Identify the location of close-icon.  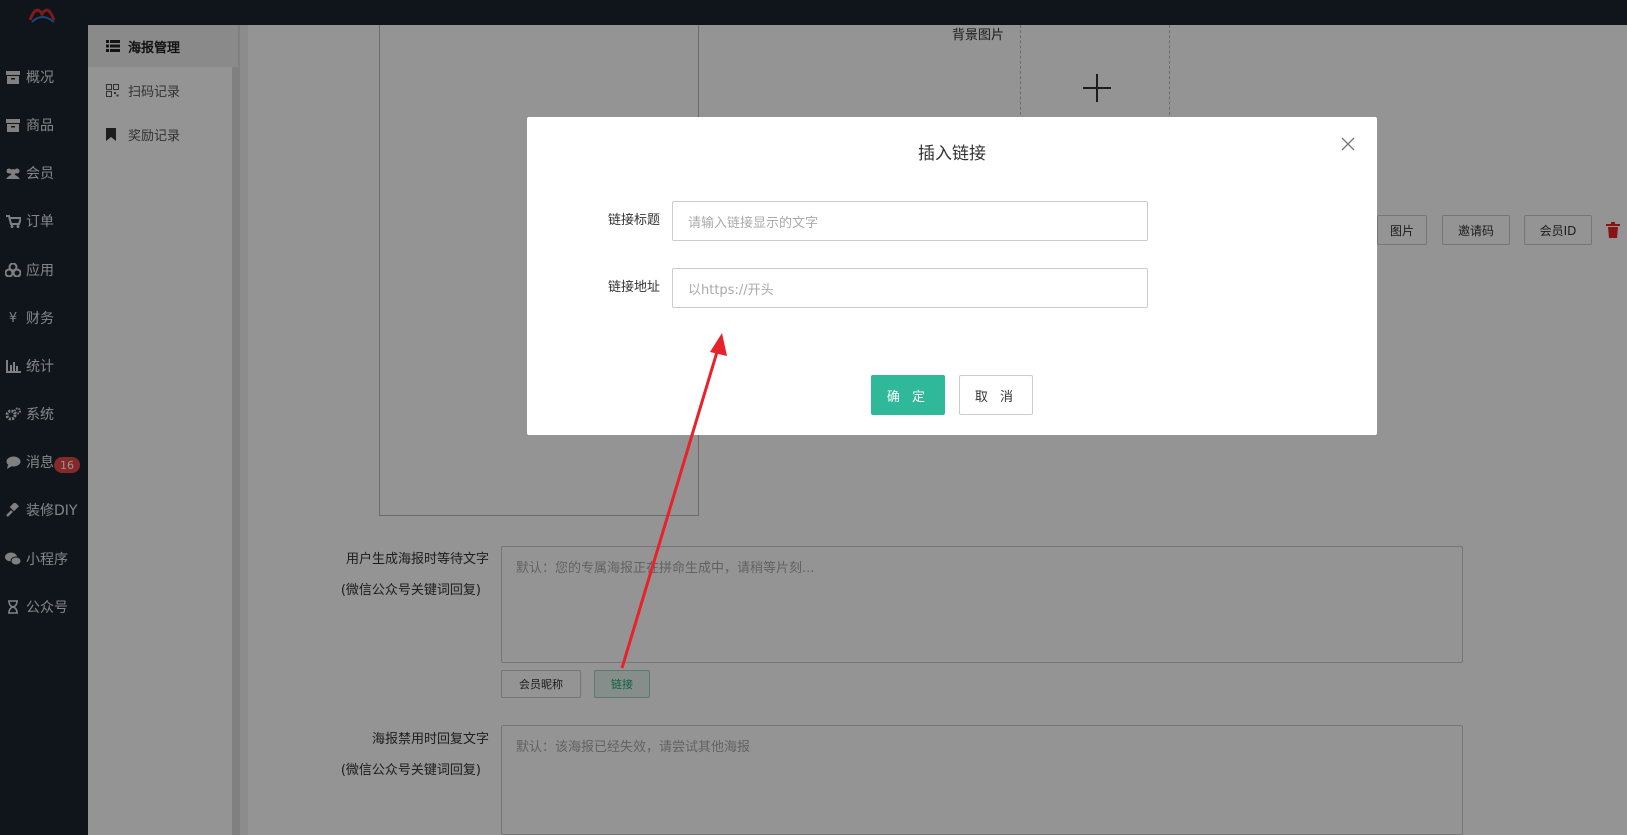
(1348, 144).